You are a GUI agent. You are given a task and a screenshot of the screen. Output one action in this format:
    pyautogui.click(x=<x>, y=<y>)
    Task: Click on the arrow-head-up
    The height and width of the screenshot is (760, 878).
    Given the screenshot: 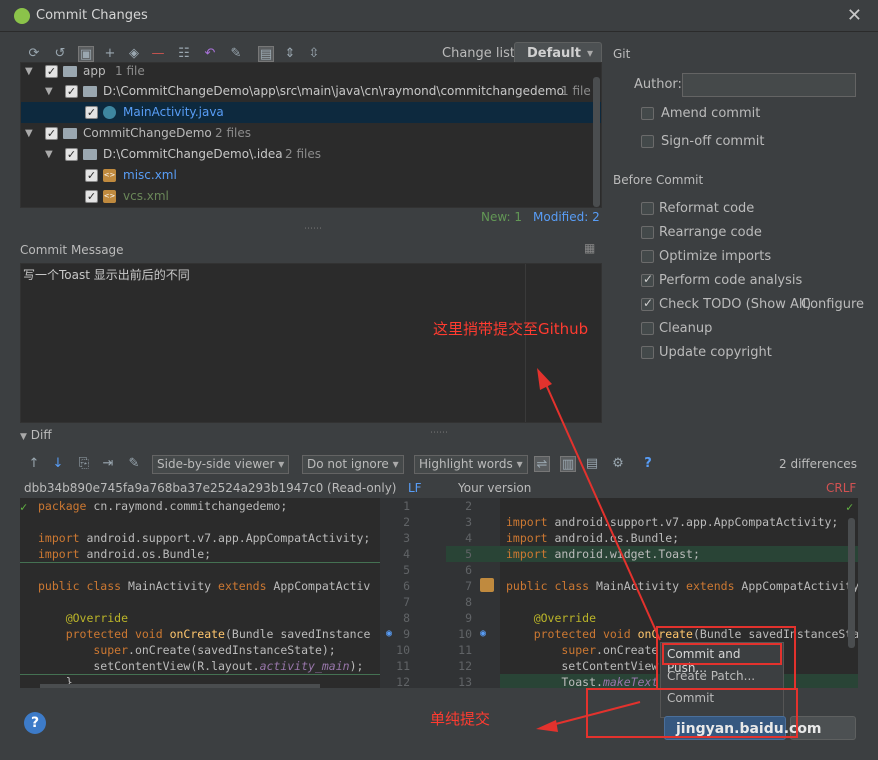 What is the action you would take?
    pyautogui.click(x=544, y=379)
    